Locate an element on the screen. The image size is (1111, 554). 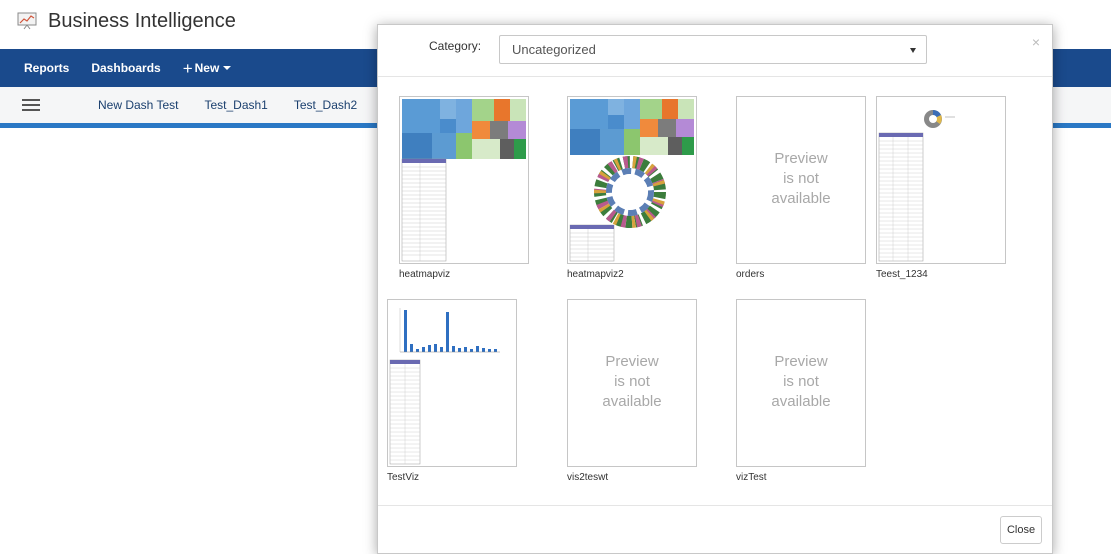
viz-name-label: orders is located at coordinates (750, 274).